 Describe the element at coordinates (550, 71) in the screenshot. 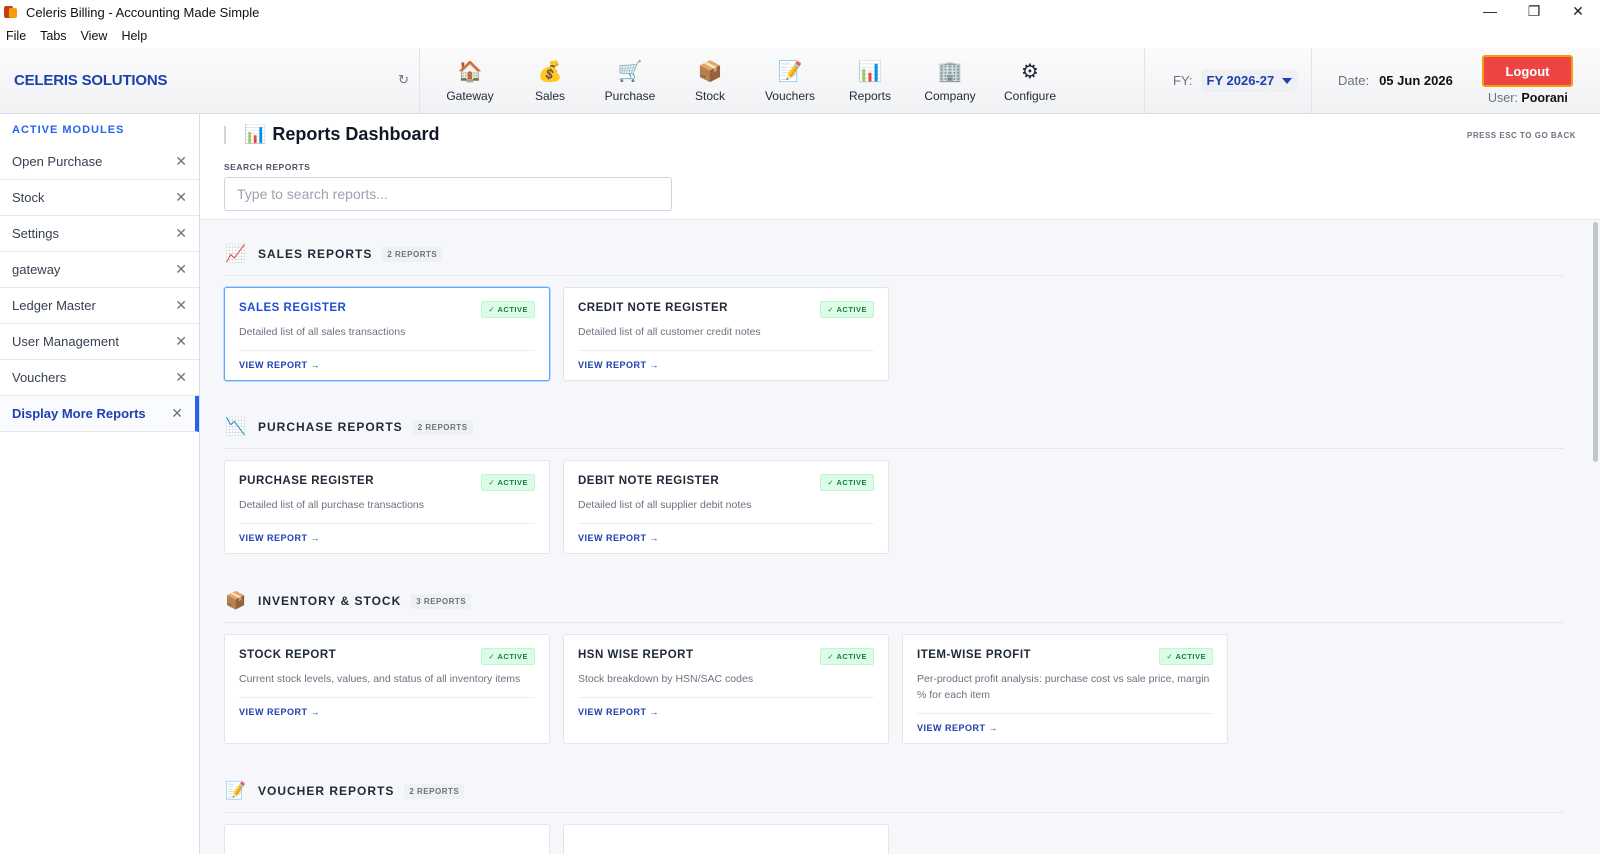

I see `money-bag-icon: 💰` at that location.